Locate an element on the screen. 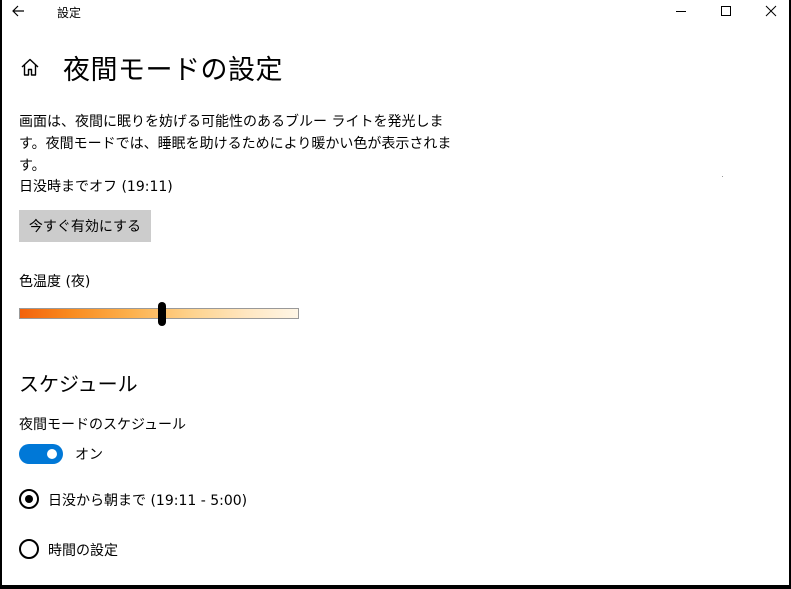  window-title: 設定 is located at coordinates (69, 13).